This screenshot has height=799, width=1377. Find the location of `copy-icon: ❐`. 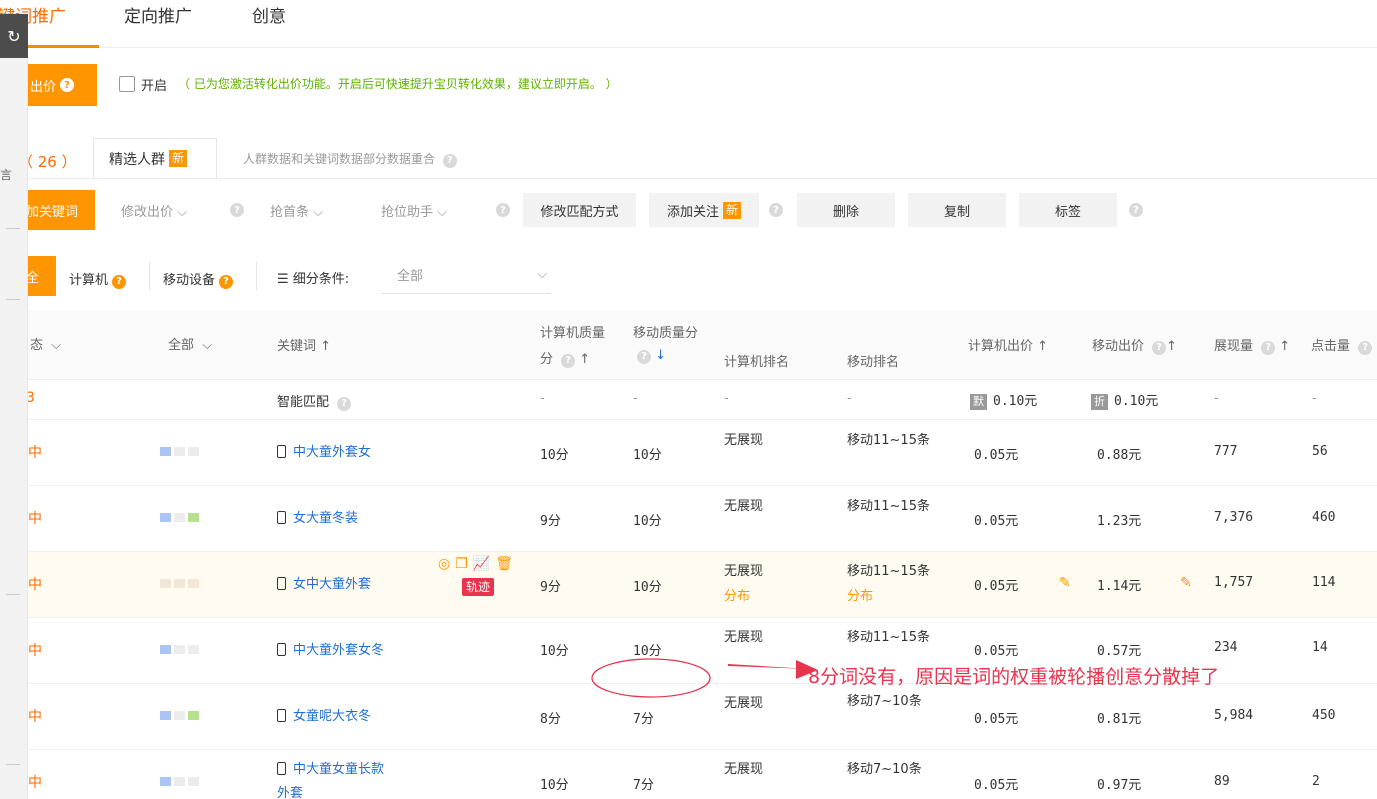

copy-icon: ❐ is located at coordinates (461, 564).